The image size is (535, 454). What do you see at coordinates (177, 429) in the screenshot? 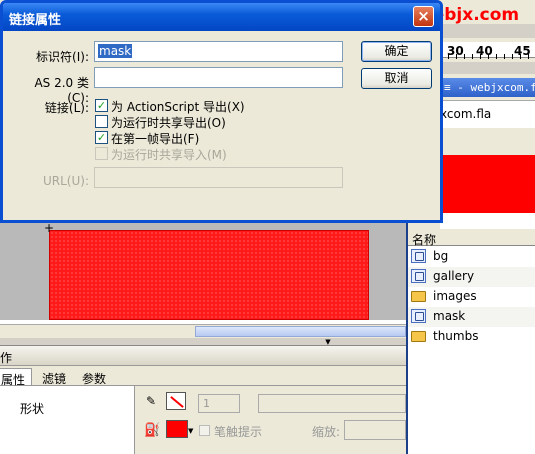
I see `fill-color-swatch` at bounding box center [177, 429].